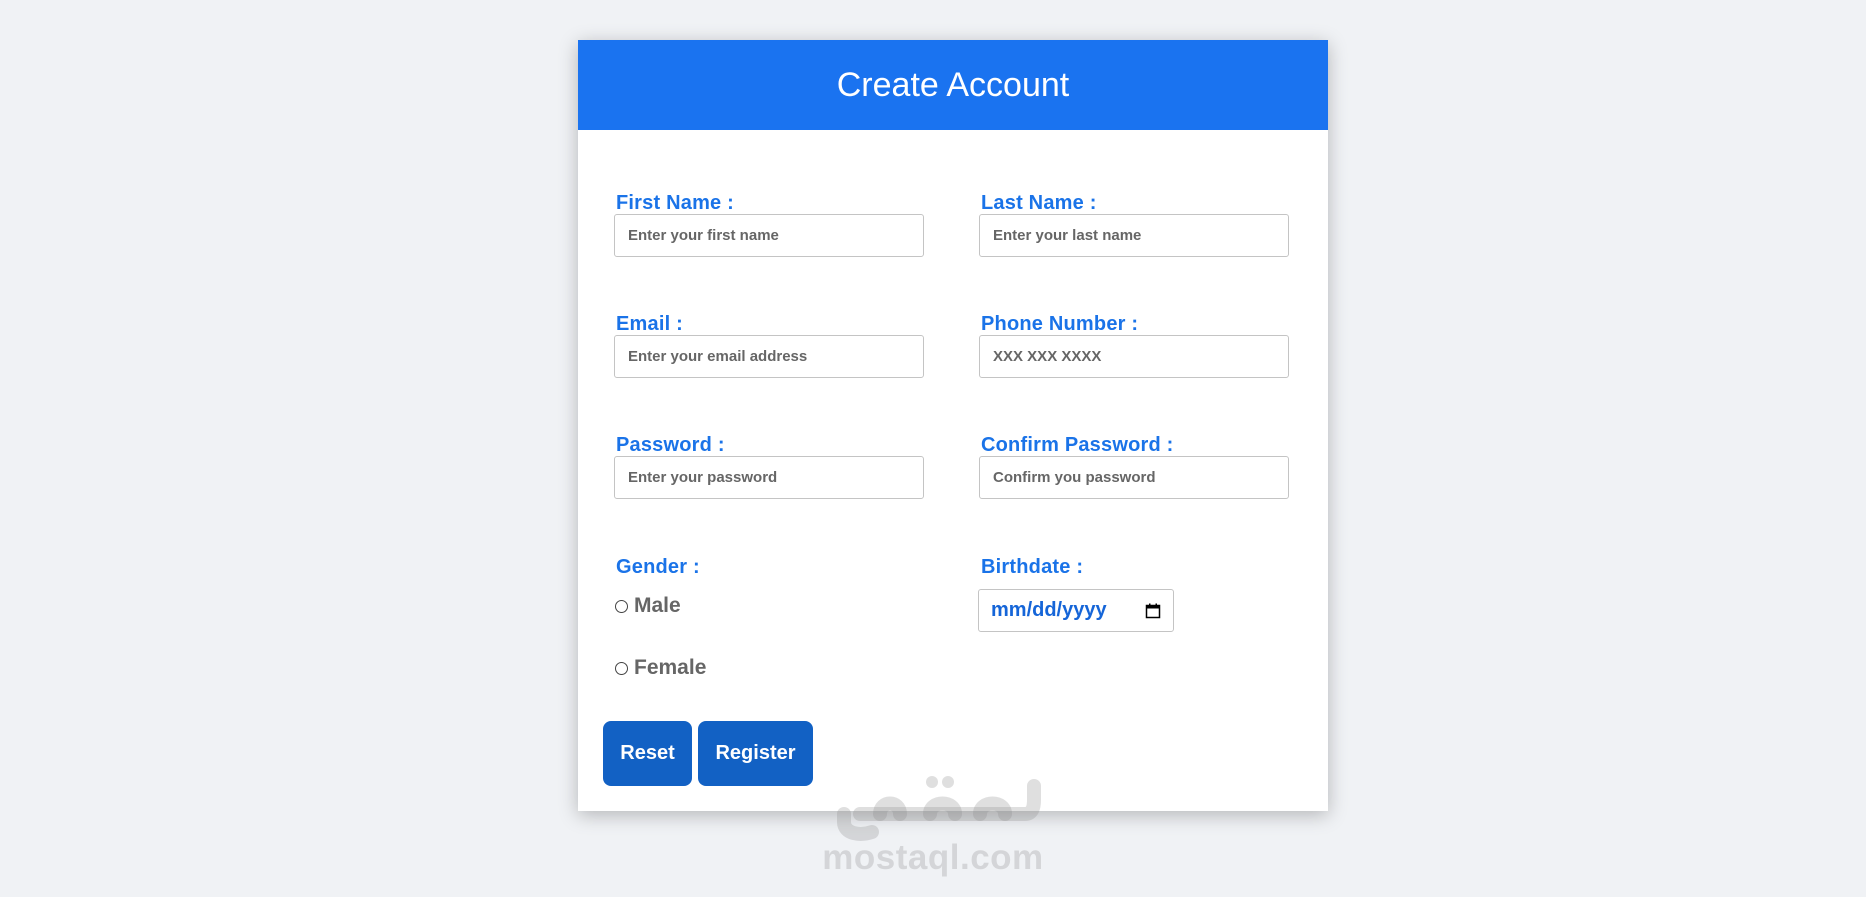  What do you see at coordinates (670, 667) in the screenshot?
I see `female-radio-label: Female` at bounding box center [670, 667].